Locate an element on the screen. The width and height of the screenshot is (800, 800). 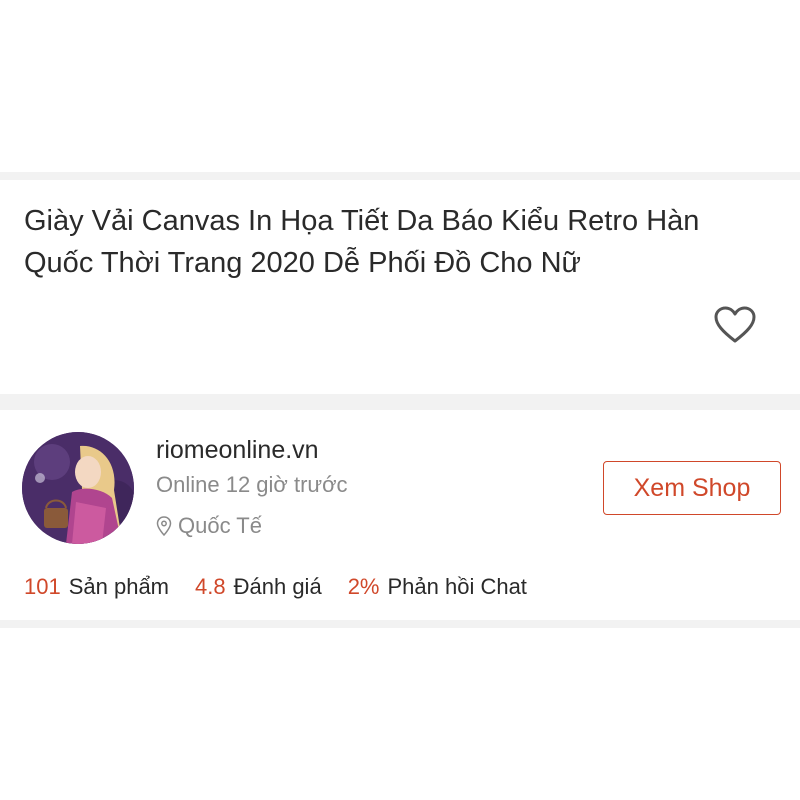
chat-response-value: 2% is located at coordinates (363, 586).